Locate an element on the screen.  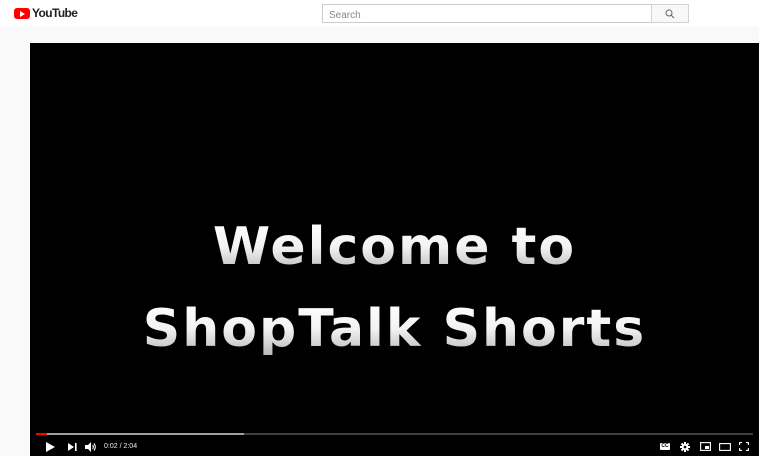
progress-loaded is located at coordinates (140, 434).